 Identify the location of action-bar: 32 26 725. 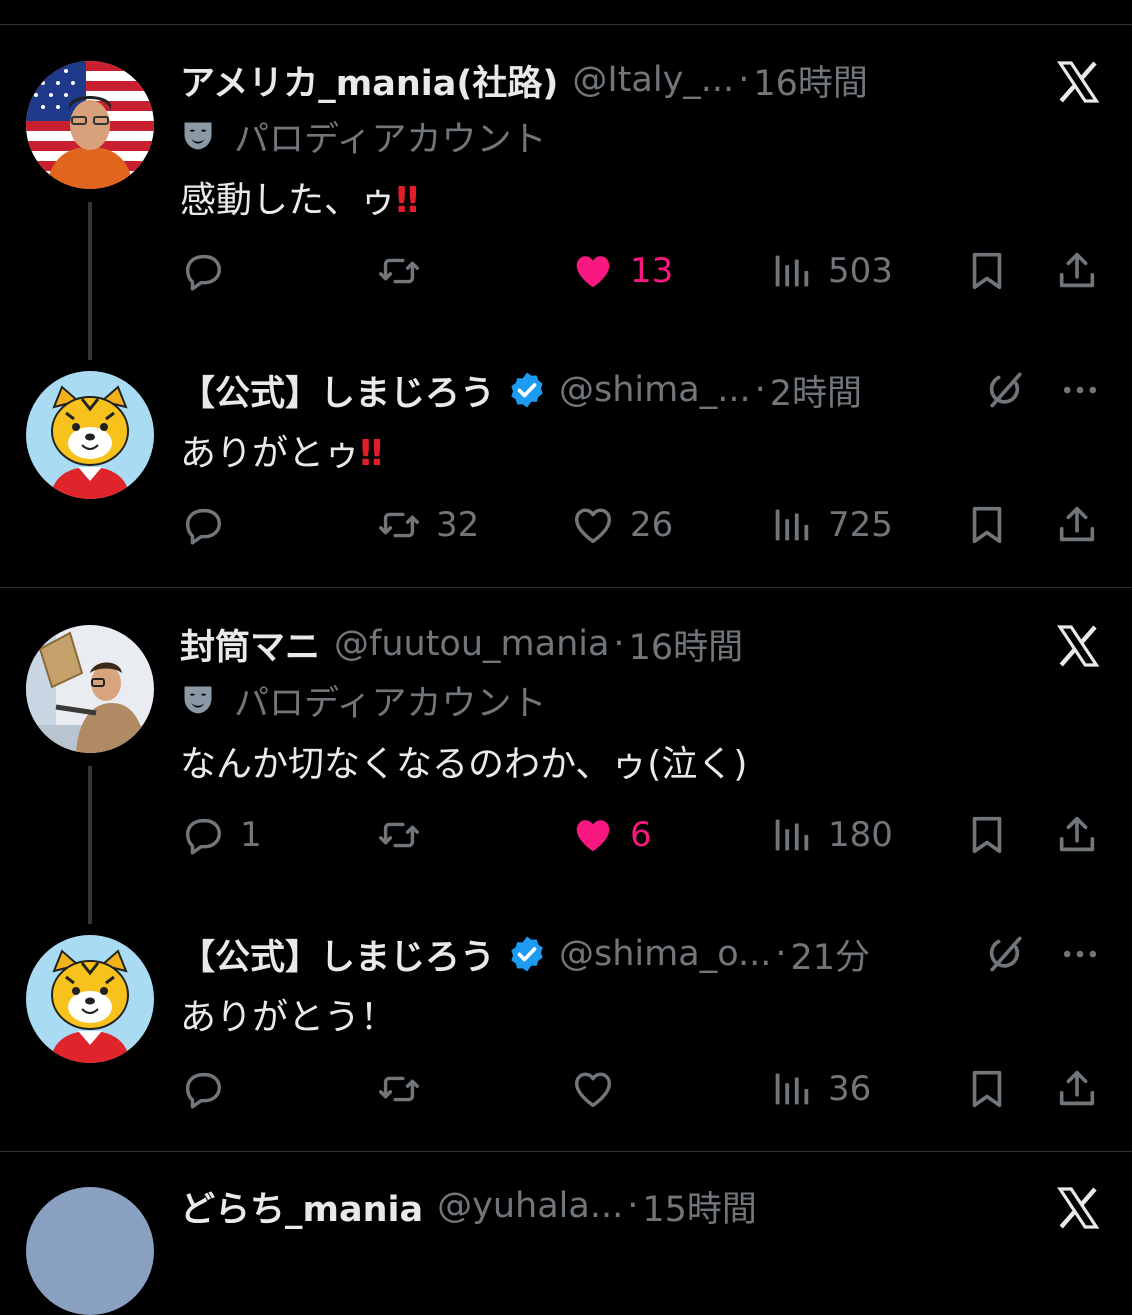
(645, 525).